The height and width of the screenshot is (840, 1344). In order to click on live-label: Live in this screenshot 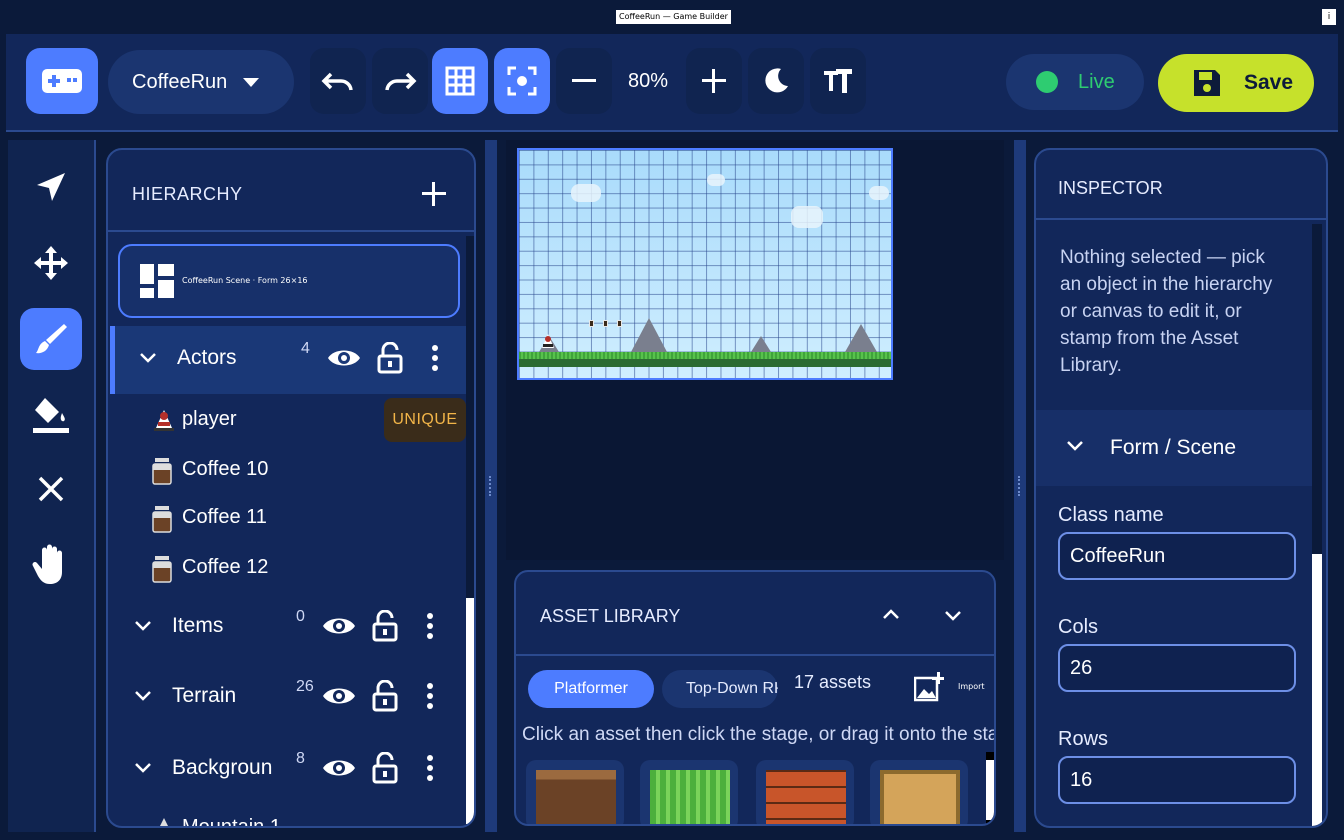, I will do `click(1096, 81)`.